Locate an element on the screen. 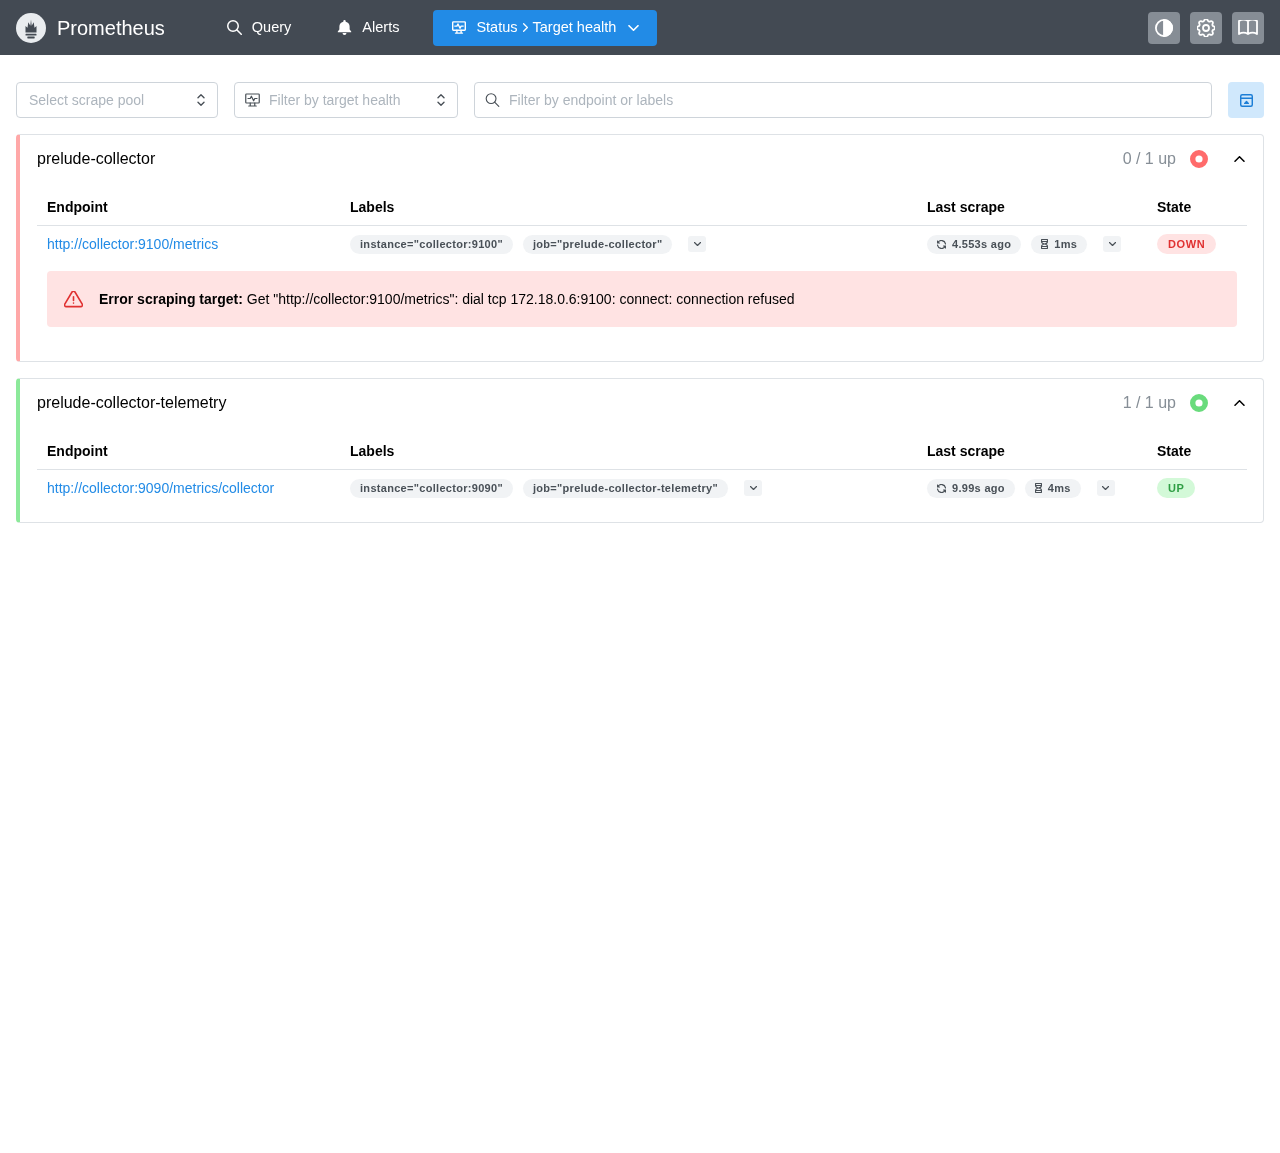 This screenshot has width=1280, height=1153. endpoint-link: http://collector:9090/metrics/collector is located at coordinates (161, 488).